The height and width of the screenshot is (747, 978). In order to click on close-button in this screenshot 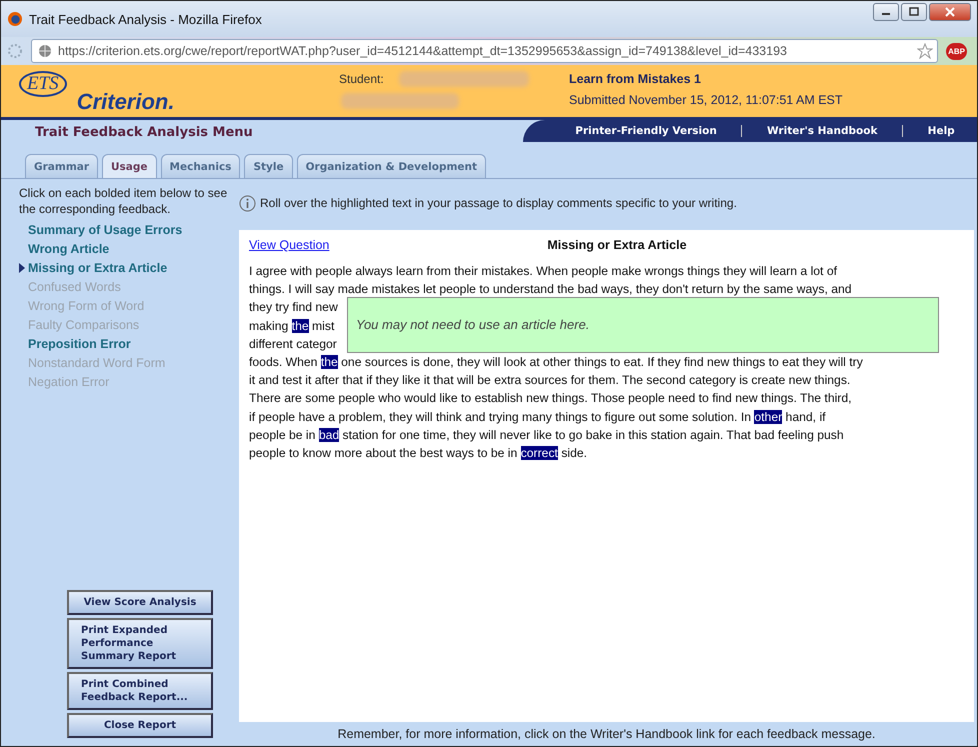, I will do `click(950, 12)`.